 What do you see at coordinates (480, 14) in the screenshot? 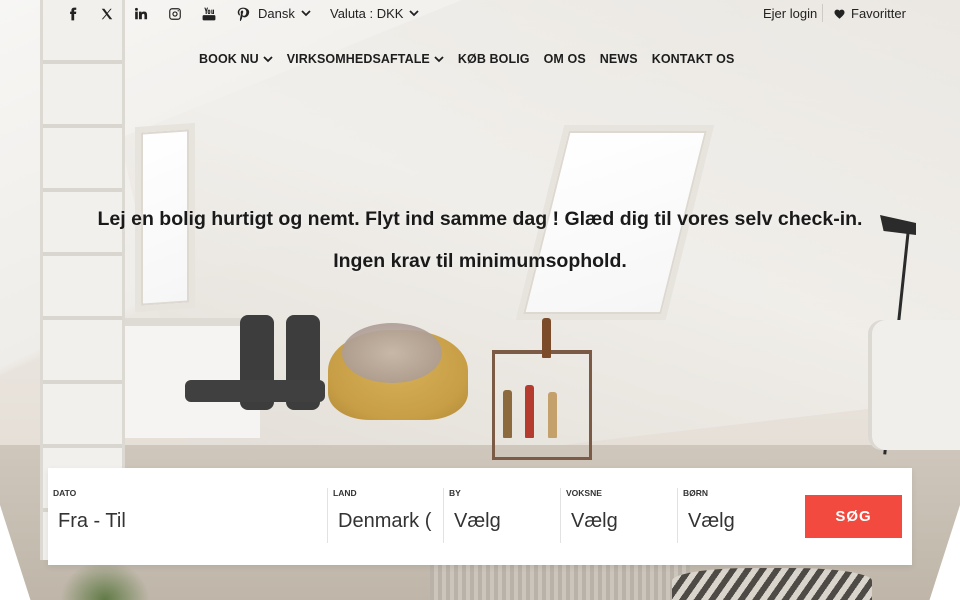
I see `top-bar: Dansk Valuta : DKK Ejer login Favoritter` at bounding box center [480, 14].